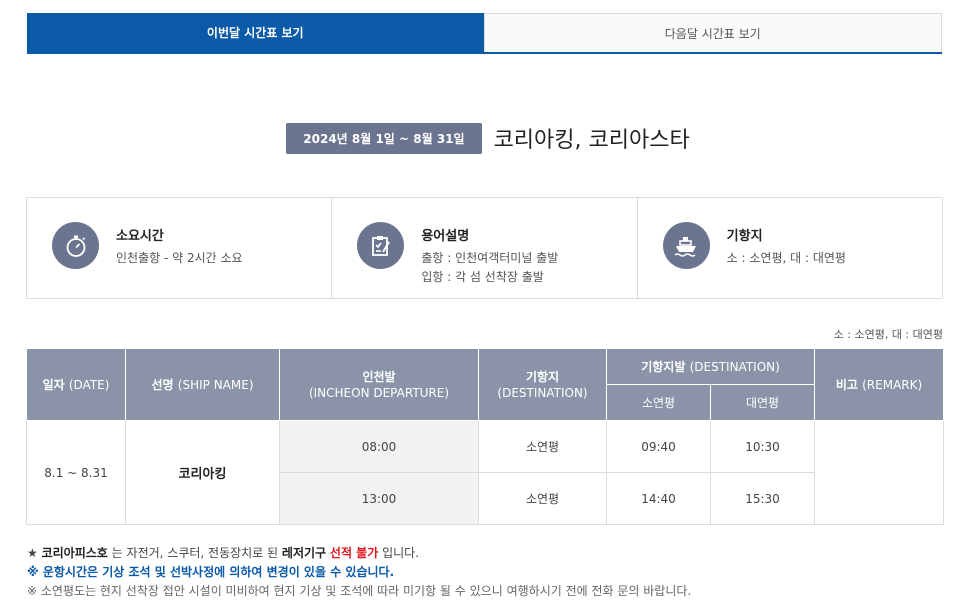 The image size is (976, 611). I want to click on legend-note: 소 : 소연평, 대 : 대연평, so click(888, 334).